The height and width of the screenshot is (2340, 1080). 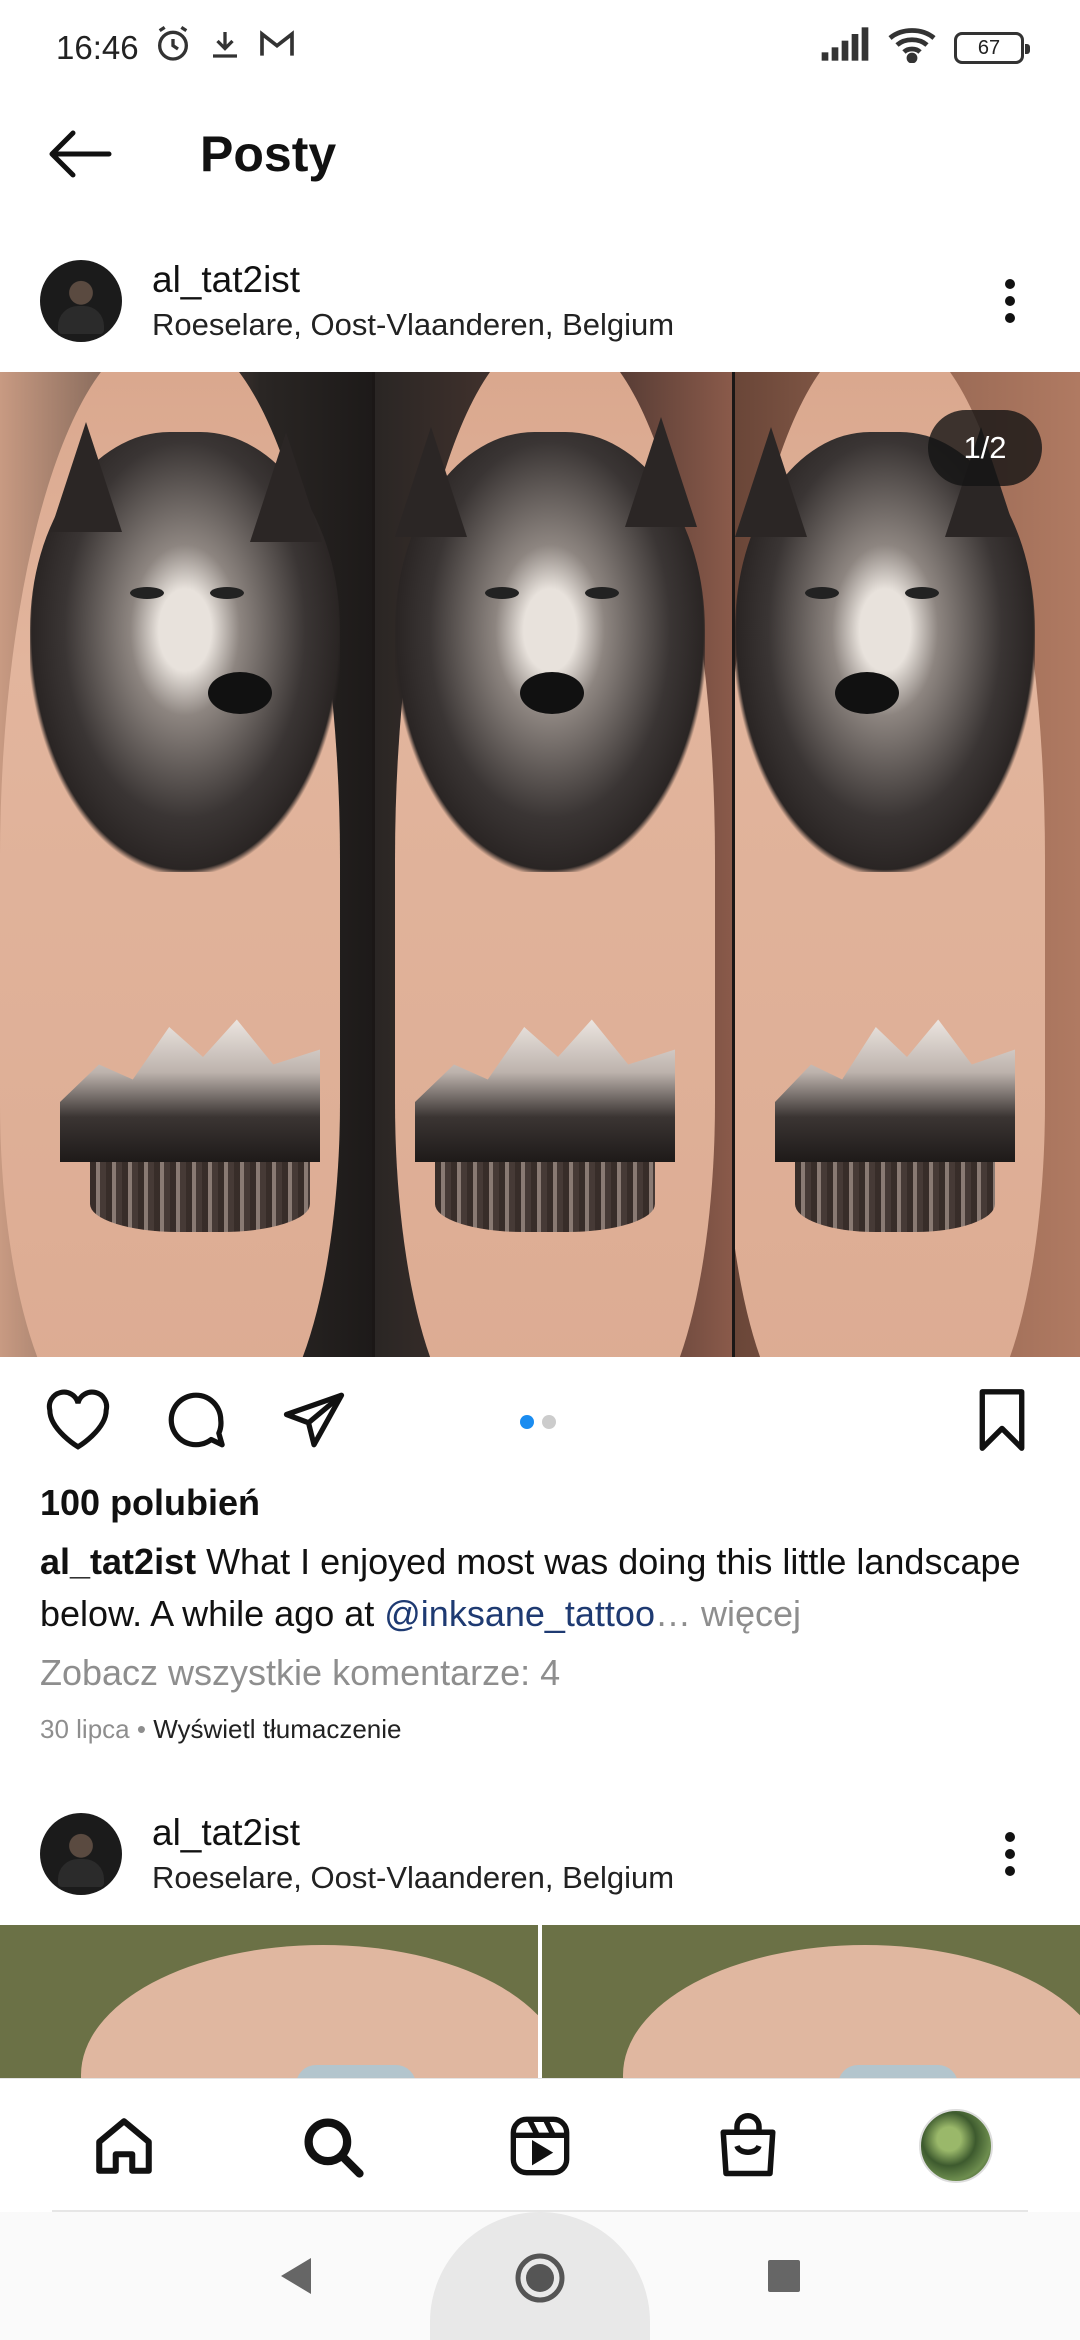 What do you see at coordinates (912, 48) in the screenshot?
I see `wifi-icon` at bounding box center [912, 48].